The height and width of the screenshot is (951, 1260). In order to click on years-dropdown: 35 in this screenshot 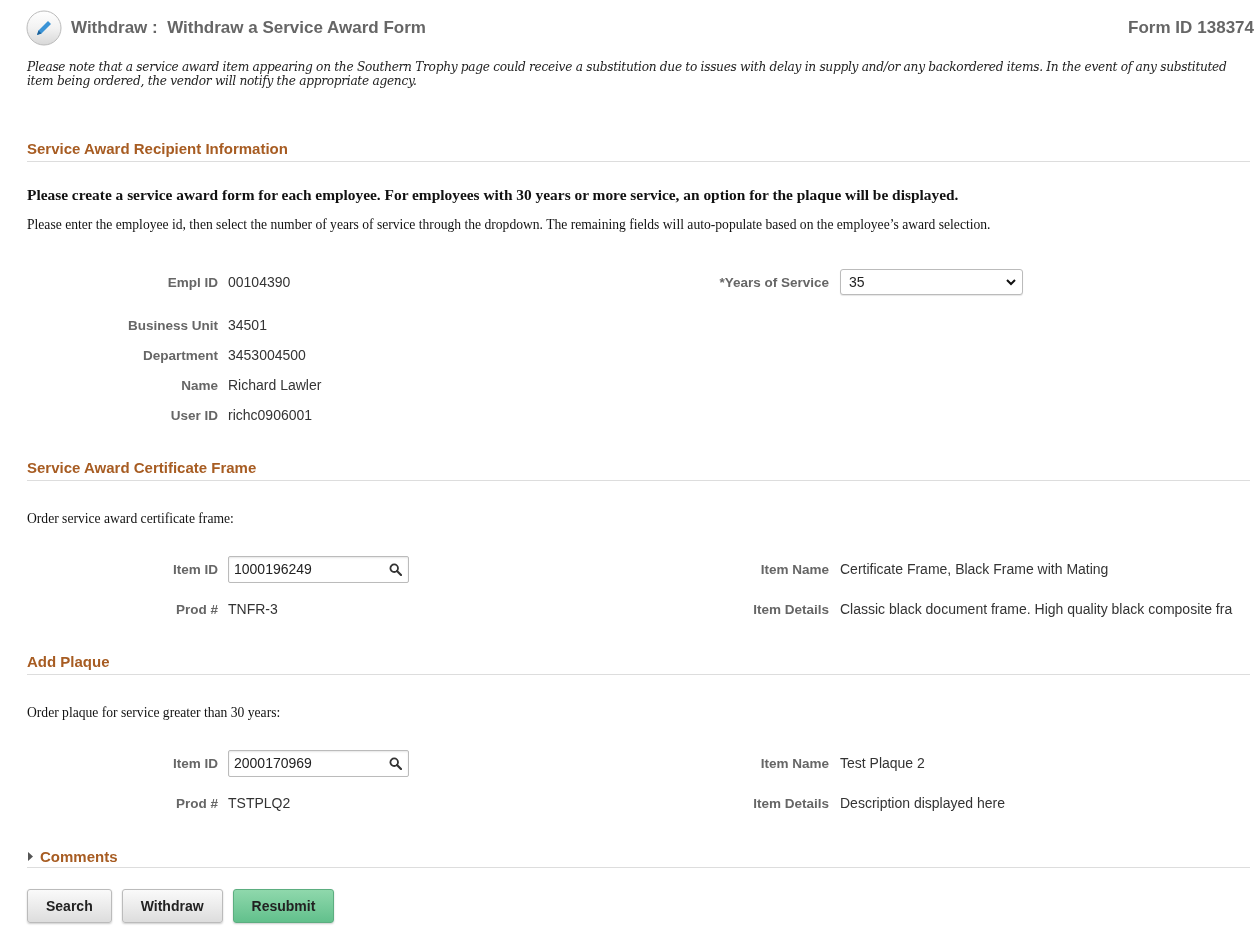, I will do `click(931, 282)`.